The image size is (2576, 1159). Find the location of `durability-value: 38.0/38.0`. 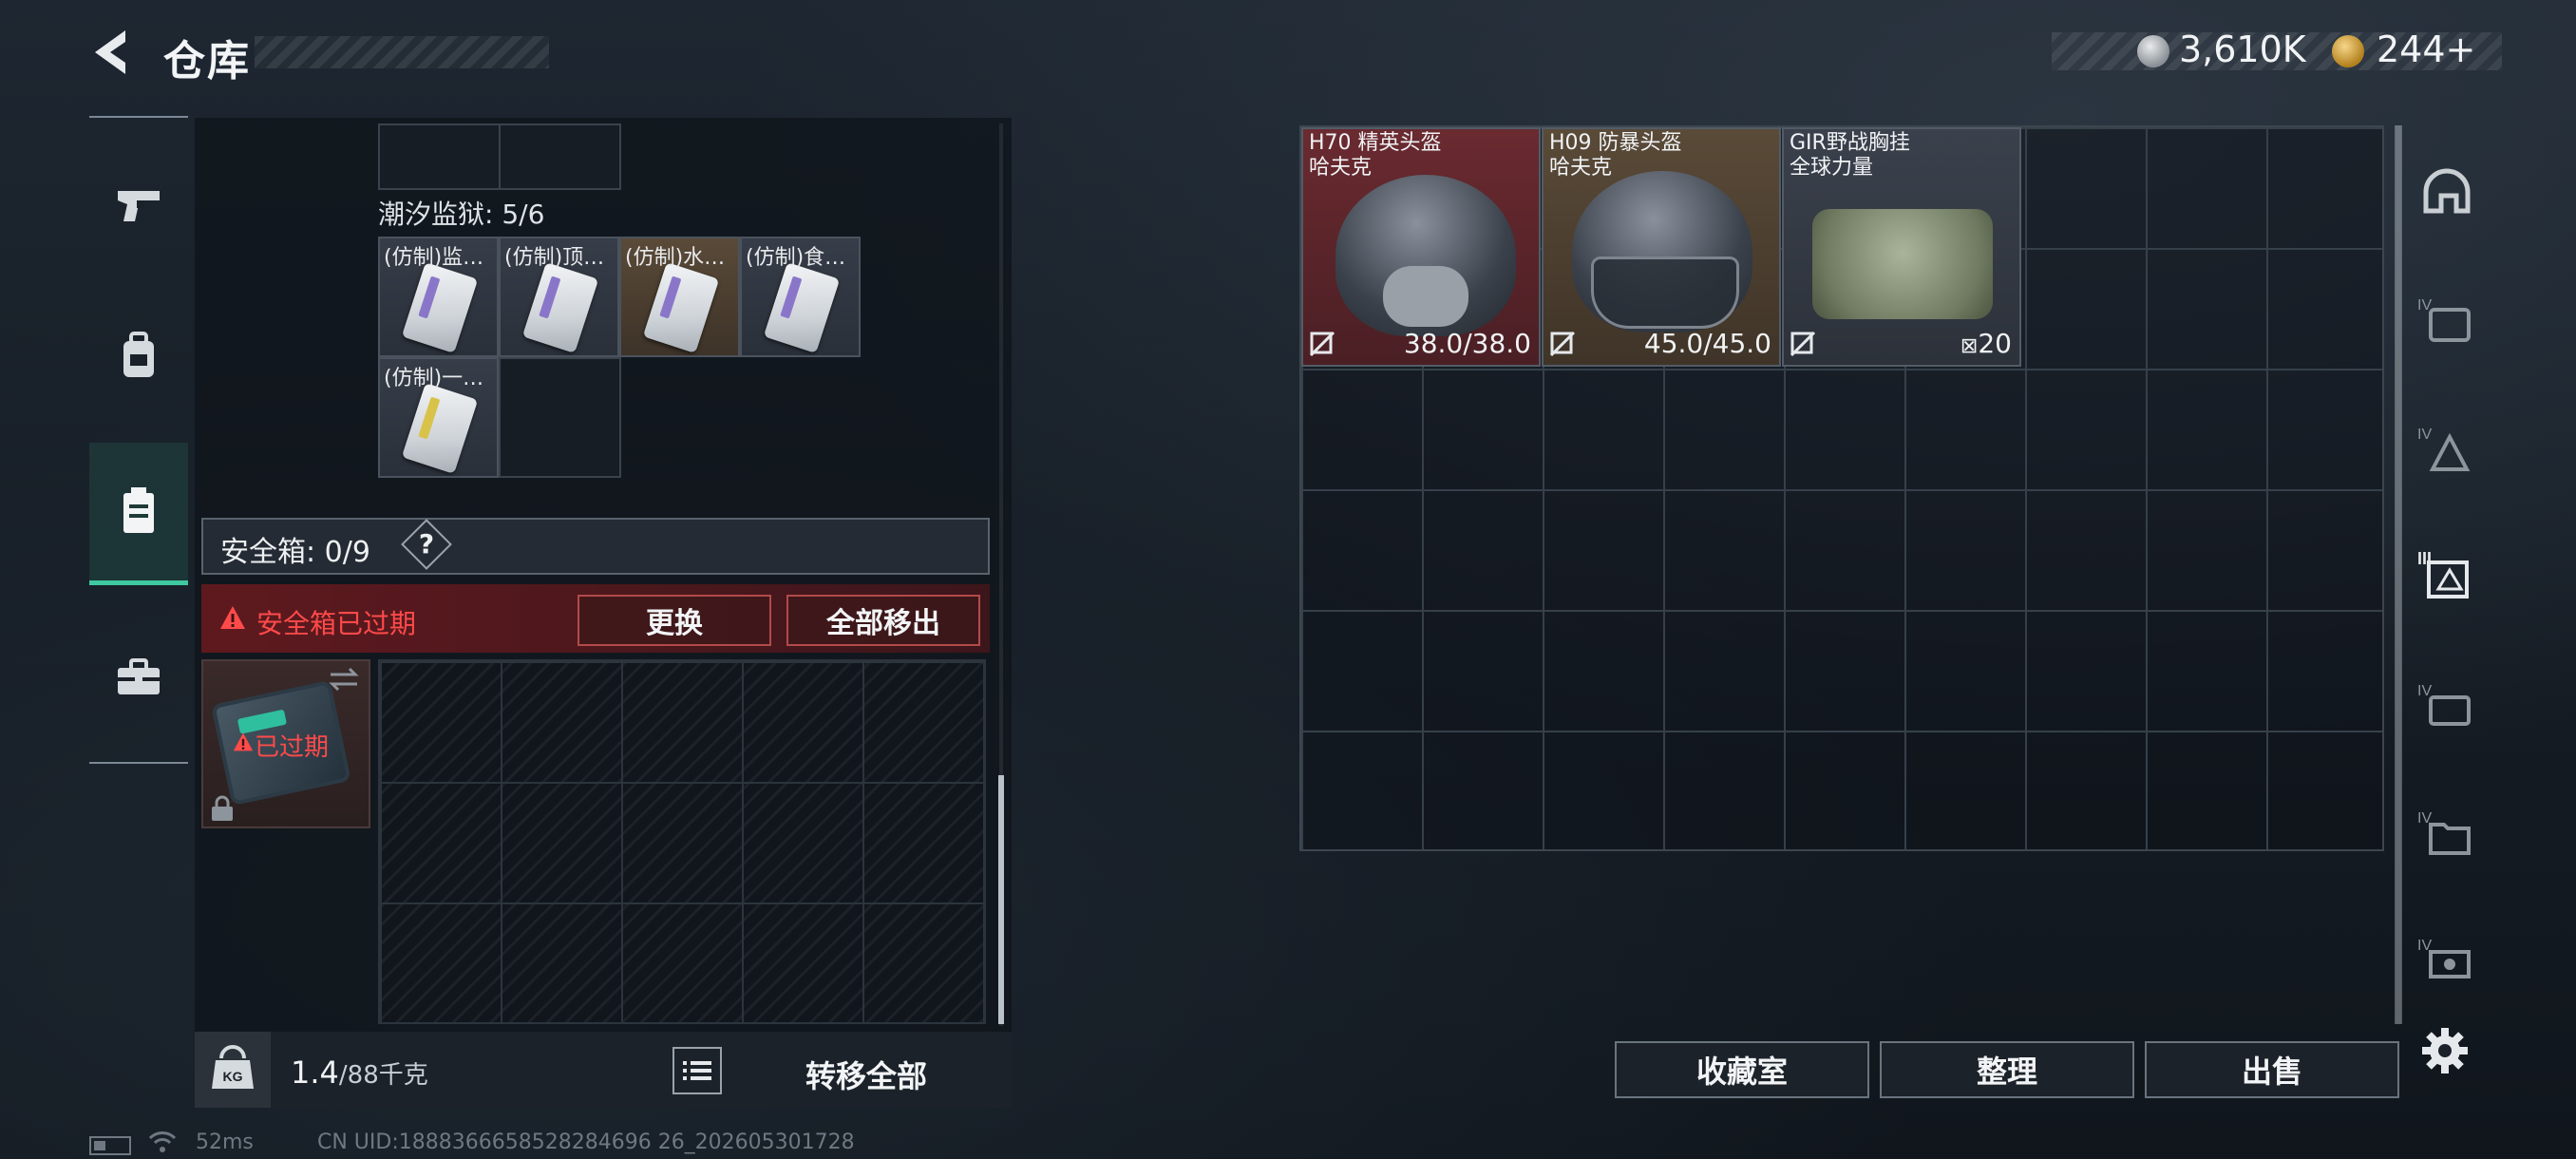

durability-value: 38.0/38.0 is located at coordinates (1467, 343).